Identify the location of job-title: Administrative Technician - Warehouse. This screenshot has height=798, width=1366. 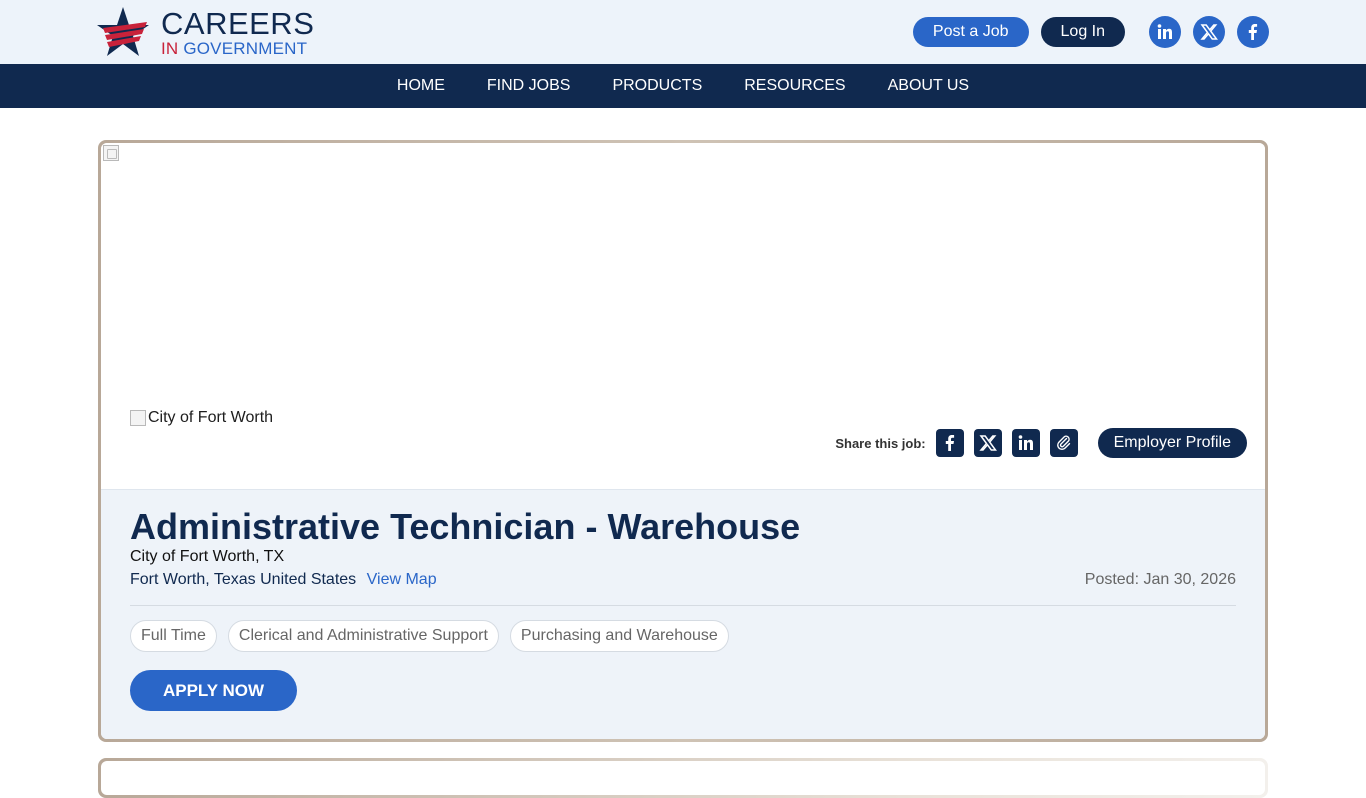
(465, 526).